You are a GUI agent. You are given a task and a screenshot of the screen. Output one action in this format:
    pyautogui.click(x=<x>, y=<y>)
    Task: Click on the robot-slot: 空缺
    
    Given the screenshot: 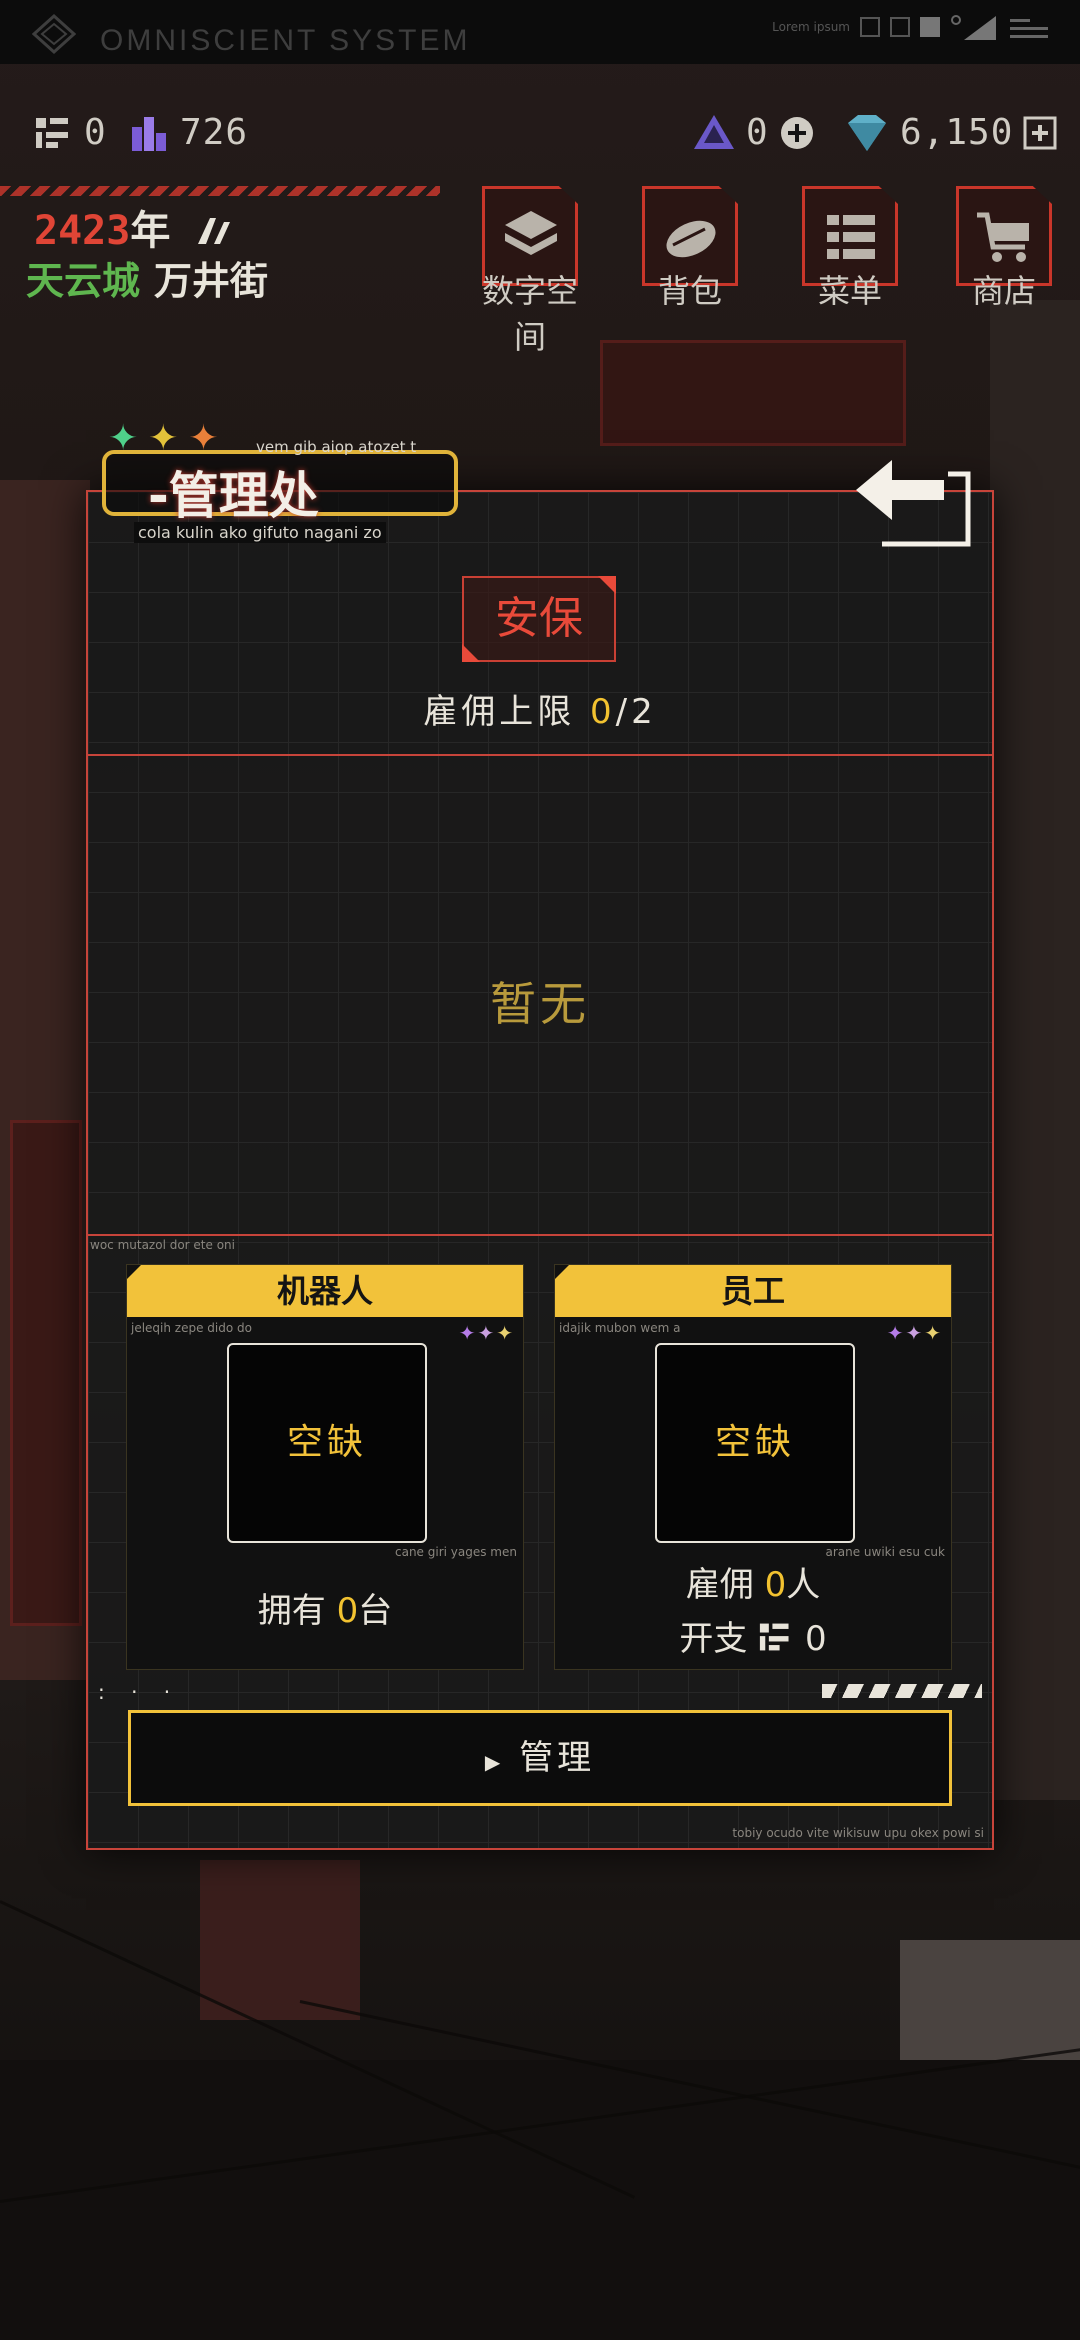 What is the action you would take?
    pyautogui.click(x=327, y=1443)
    